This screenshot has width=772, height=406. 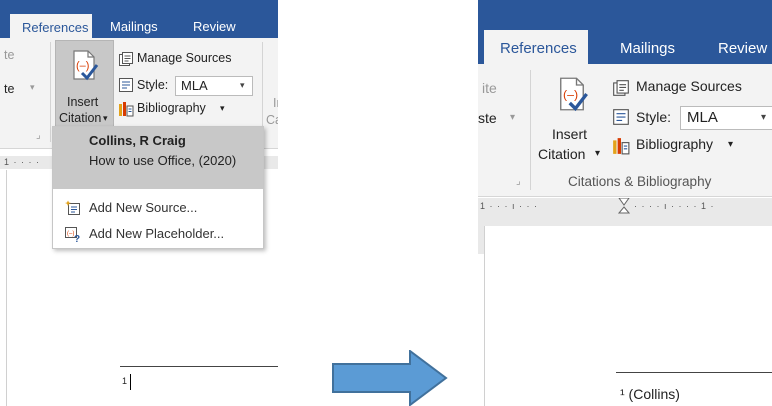 What do you see at coordinates (130, 382) in the screenshot?
I see `text-cursor` at bounding box center [130, 382].